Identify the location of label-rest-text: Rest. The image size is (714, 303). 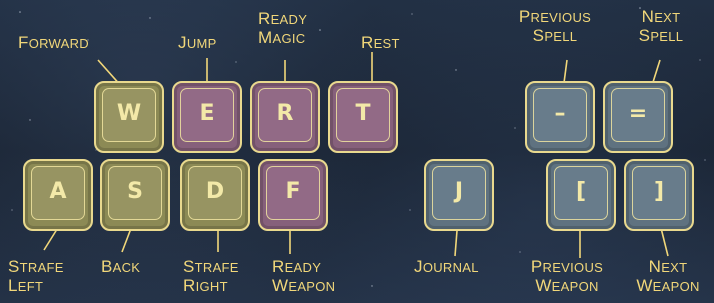
(380, 42).